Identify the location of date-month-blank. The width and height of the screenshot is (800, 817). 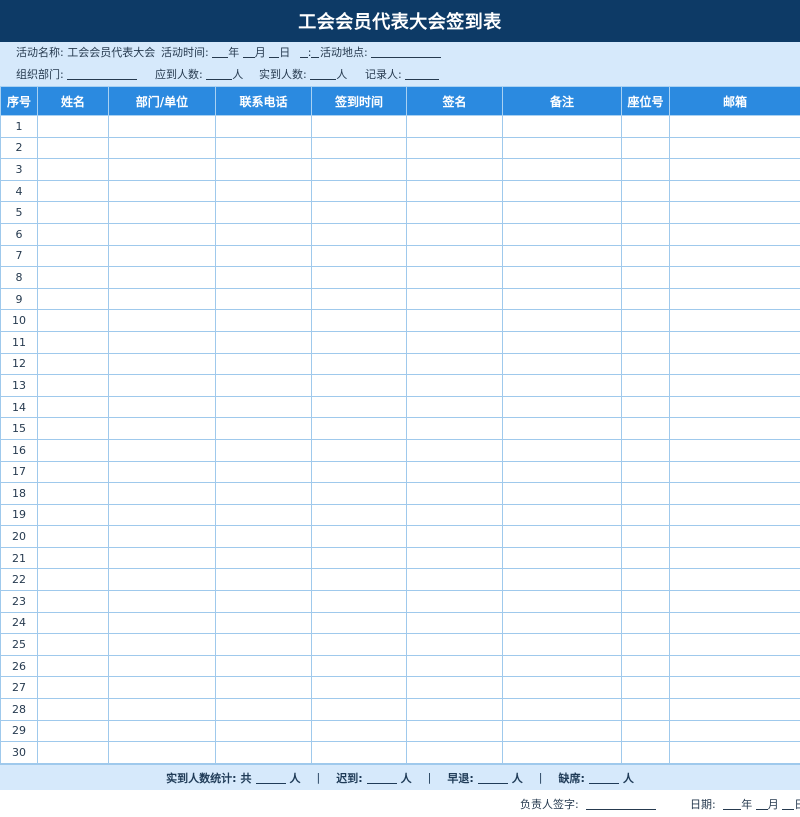
(761, 803).